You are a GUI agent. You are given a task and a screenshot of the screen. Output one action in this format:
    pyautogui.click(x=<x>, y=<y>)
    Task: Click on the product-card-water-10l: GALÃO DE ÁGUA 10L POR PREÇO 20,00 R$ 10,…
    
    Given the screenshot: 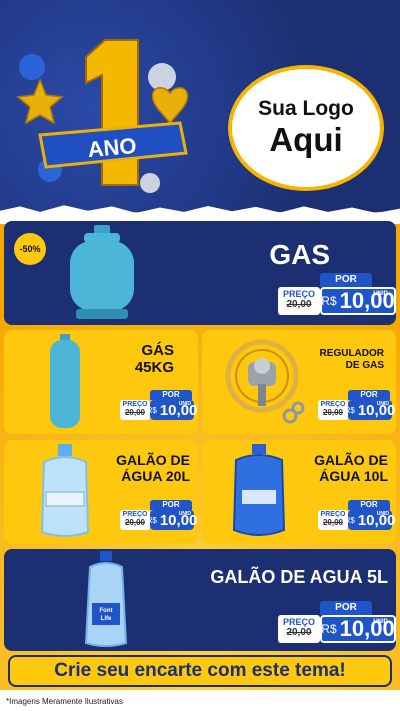 What is the action you would take?
    pyautogui.click(x=299, y=492)
    